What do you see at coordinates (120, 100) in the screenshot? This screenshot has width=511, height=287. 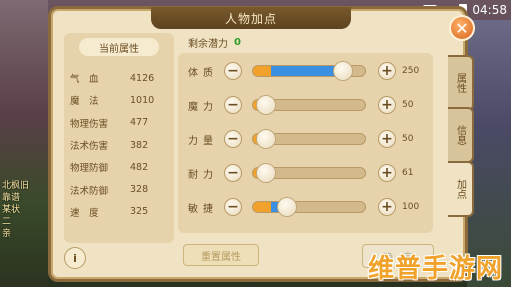 I see `stat-row-mp: 魔 法 1010` at bounding box center [120, 100].